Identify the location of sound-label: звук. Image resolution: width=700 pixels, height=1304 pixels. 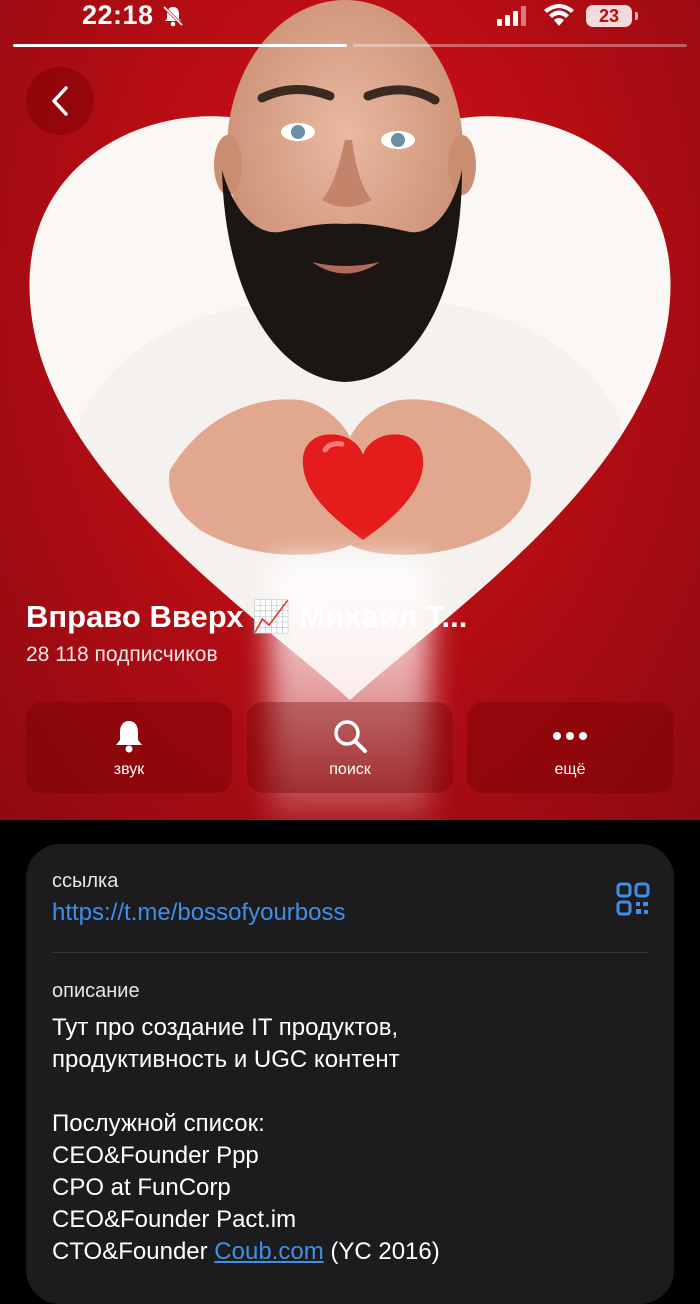
(129, 769).